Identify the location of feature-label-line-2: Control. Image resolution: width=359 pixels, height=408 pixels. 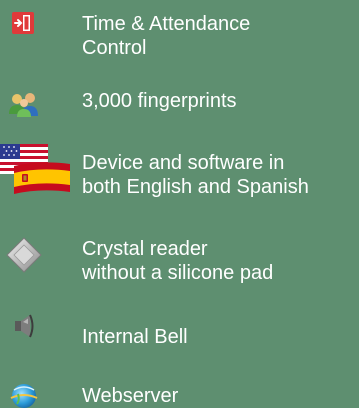
(114, 48).